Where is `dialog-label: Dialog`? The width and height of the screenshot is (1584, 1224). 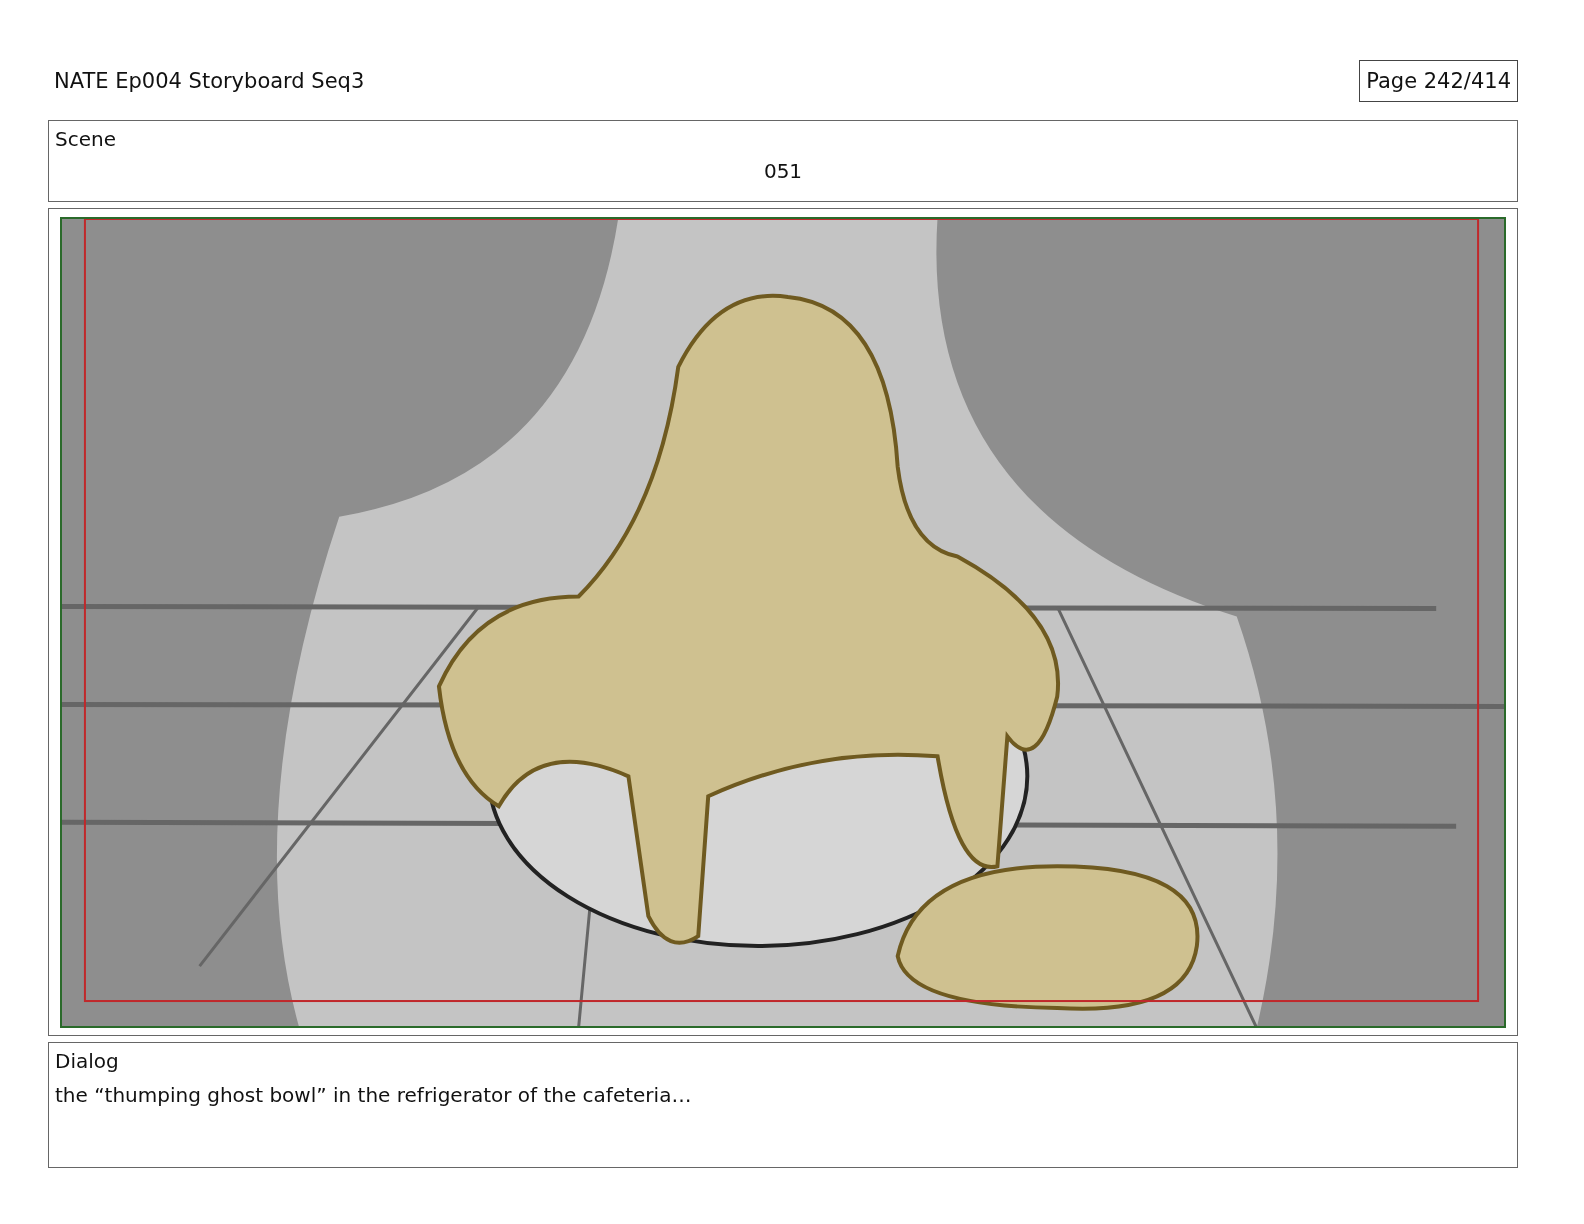
dialog-label: Dialog is located at coordinates (87, 1061).